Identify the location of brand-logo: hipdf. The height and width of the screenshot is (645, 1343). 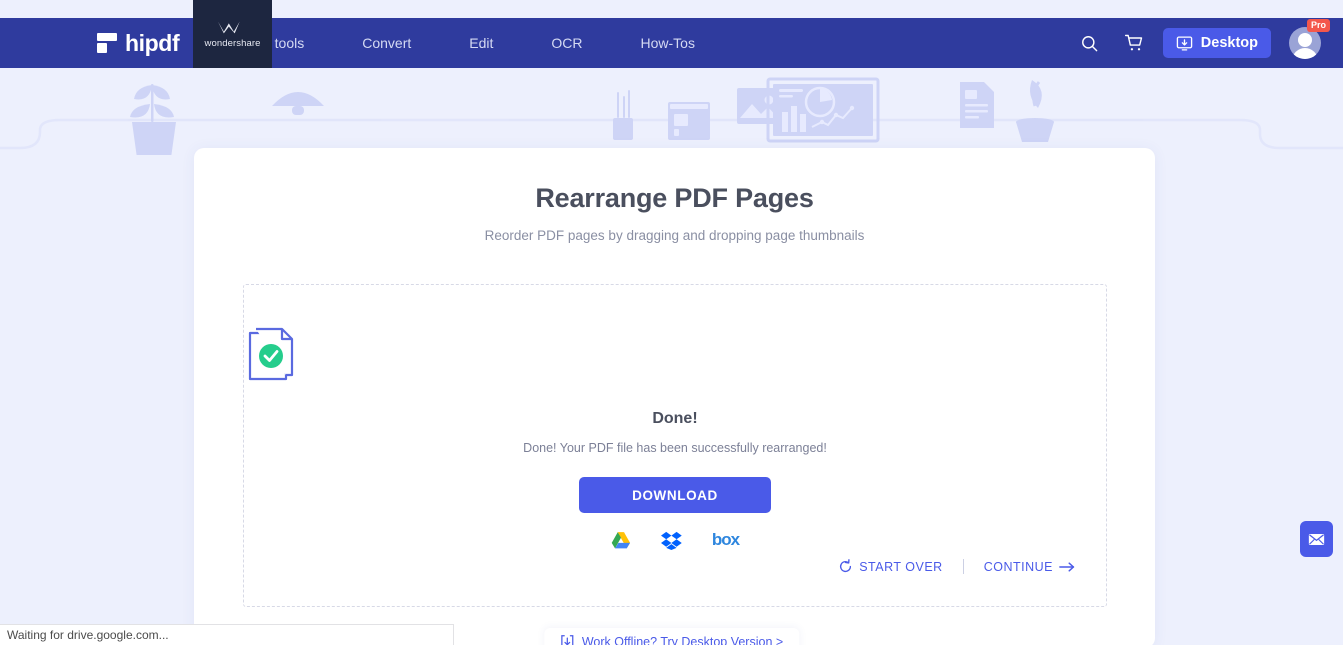
(138, 43).